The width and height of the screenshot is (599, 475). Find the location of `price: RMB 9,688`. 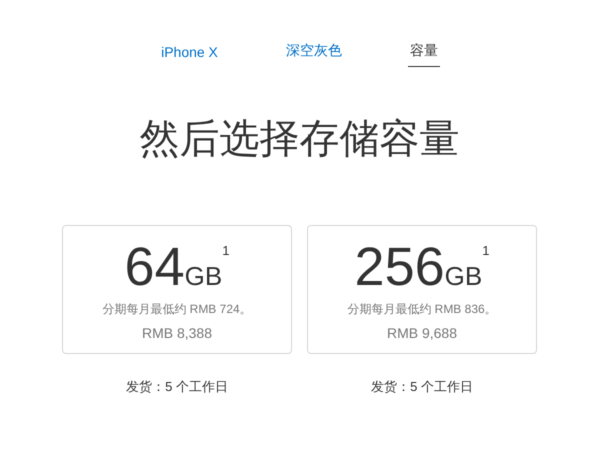

price: RMB 9,688 is located at coordinates (422, 333).